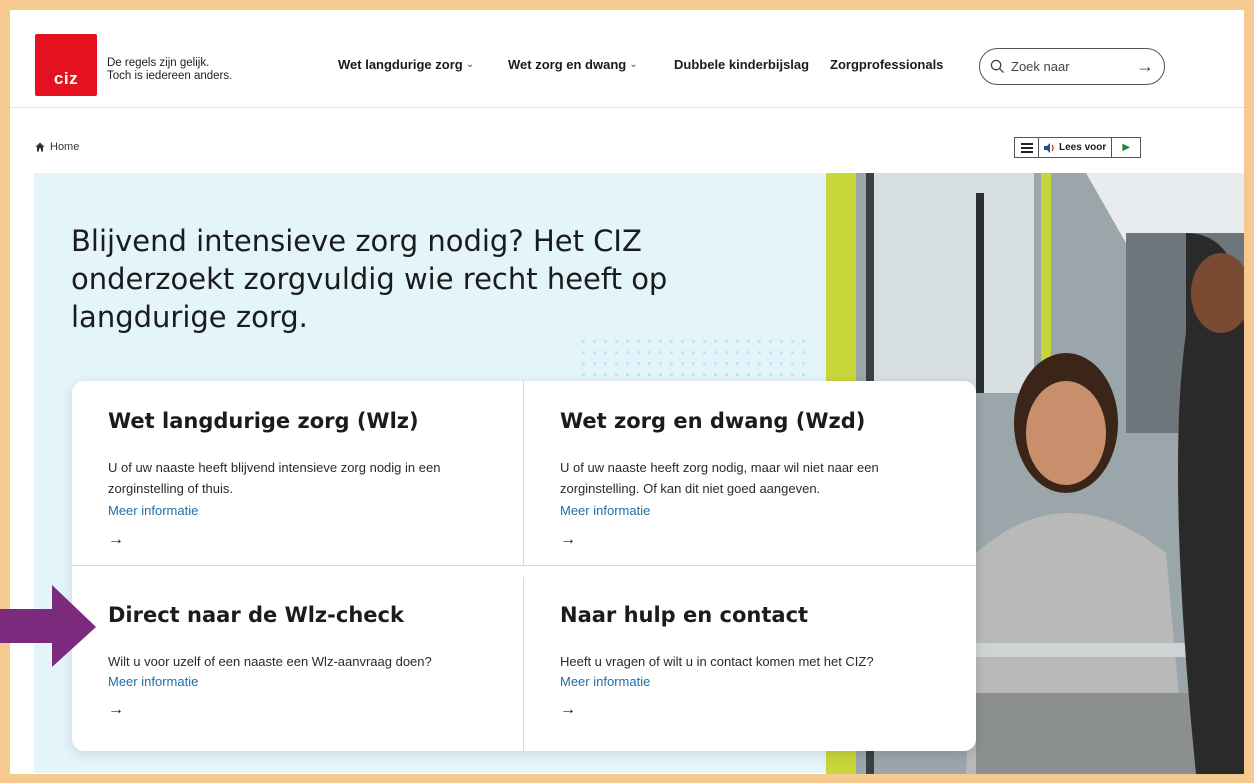  What do you see at coordinates (997, 66) in the screenshot?
I see `search-icon` at bounding box center [997, 66].